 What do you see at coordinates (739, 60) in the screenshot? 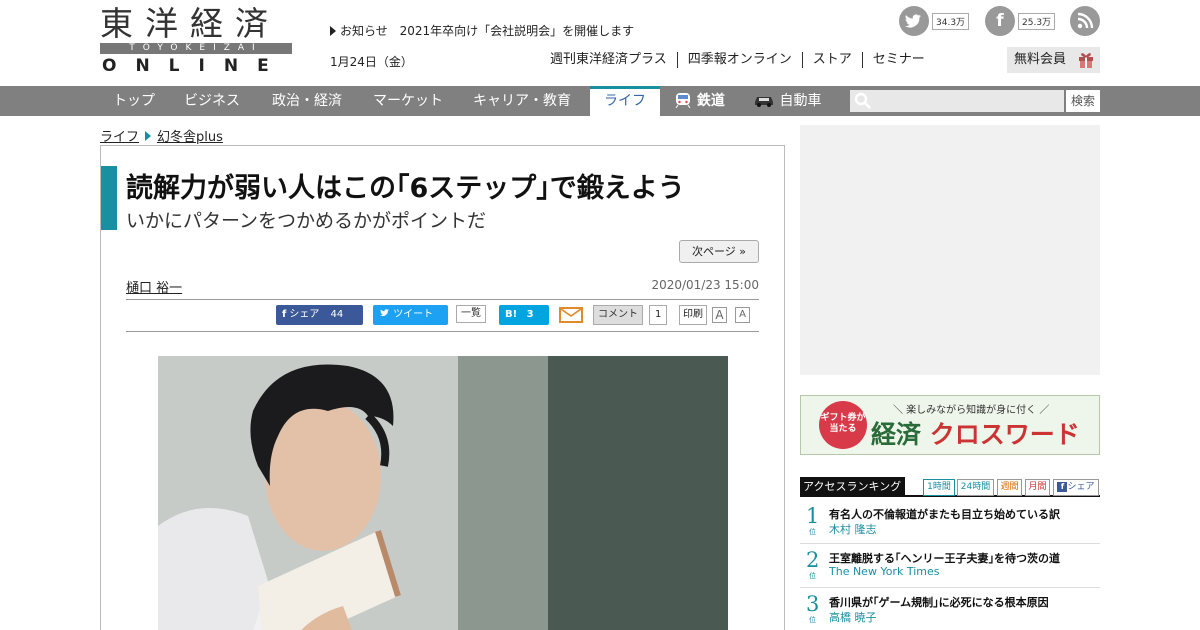
I see `top-link-shikiho: 四季報オンライン` at bounding box center [739, 60].